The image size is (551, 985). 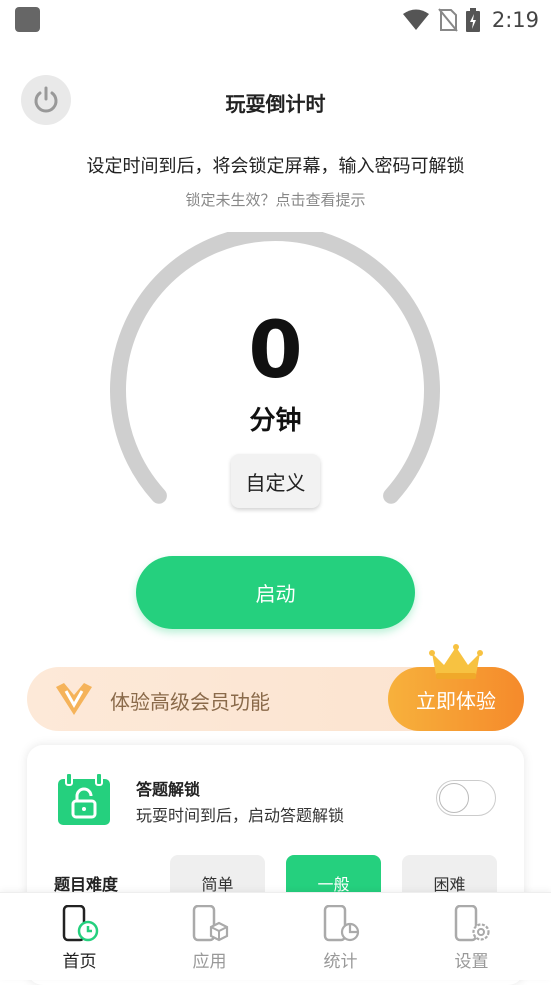 What do you see at coordinates (340, 962) in the screenshot?
I see `nav-label-stats: 统计` at bounding box center [340, 962].